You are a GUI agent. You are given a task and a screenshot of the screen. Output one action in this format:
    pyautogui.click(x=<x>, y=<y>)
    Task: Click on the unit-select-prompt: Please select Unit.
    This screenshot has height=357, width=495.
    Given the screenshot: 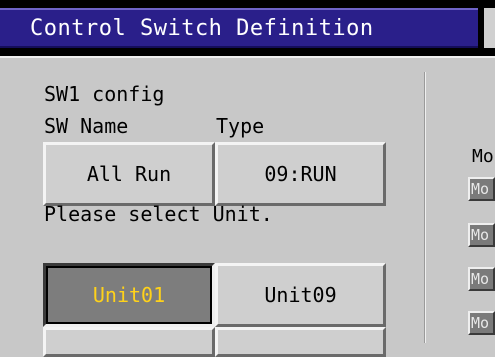 What is the action you would take?
    pyautogui.click(x=158, y=214)
    